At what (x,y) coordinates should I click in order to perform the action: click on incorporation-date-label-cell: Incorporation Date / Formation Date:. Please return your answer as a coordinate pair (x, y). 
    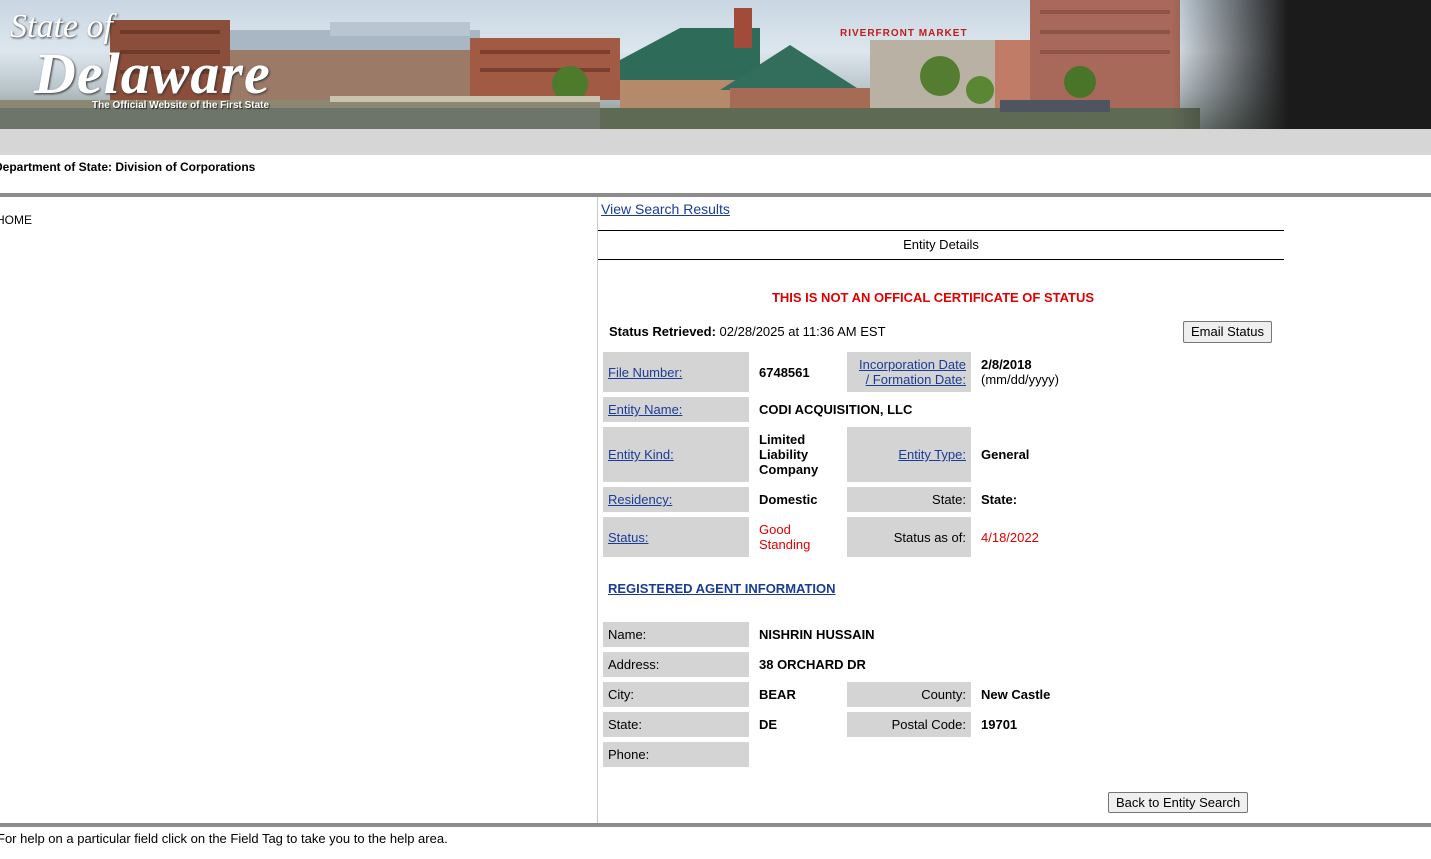
    Looking at the image, I should click on (909, 372).